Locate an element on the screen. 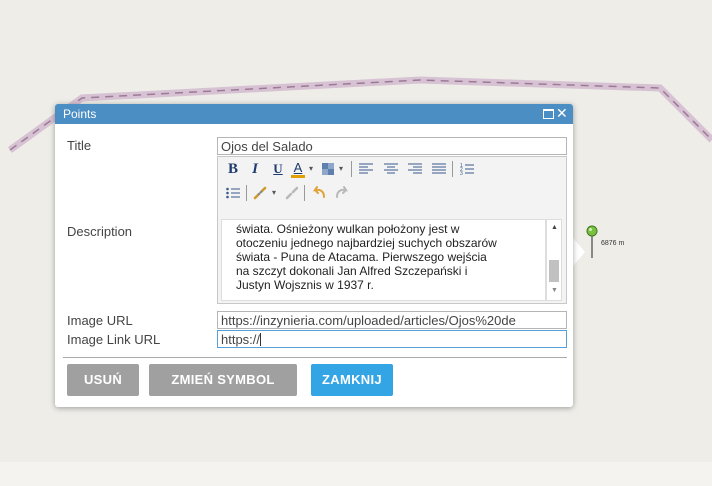 The height and width of the screenshot is (486, 712). description-line: Justyn Wojsznis w 1937 r. is located at coordinates (305, 285).